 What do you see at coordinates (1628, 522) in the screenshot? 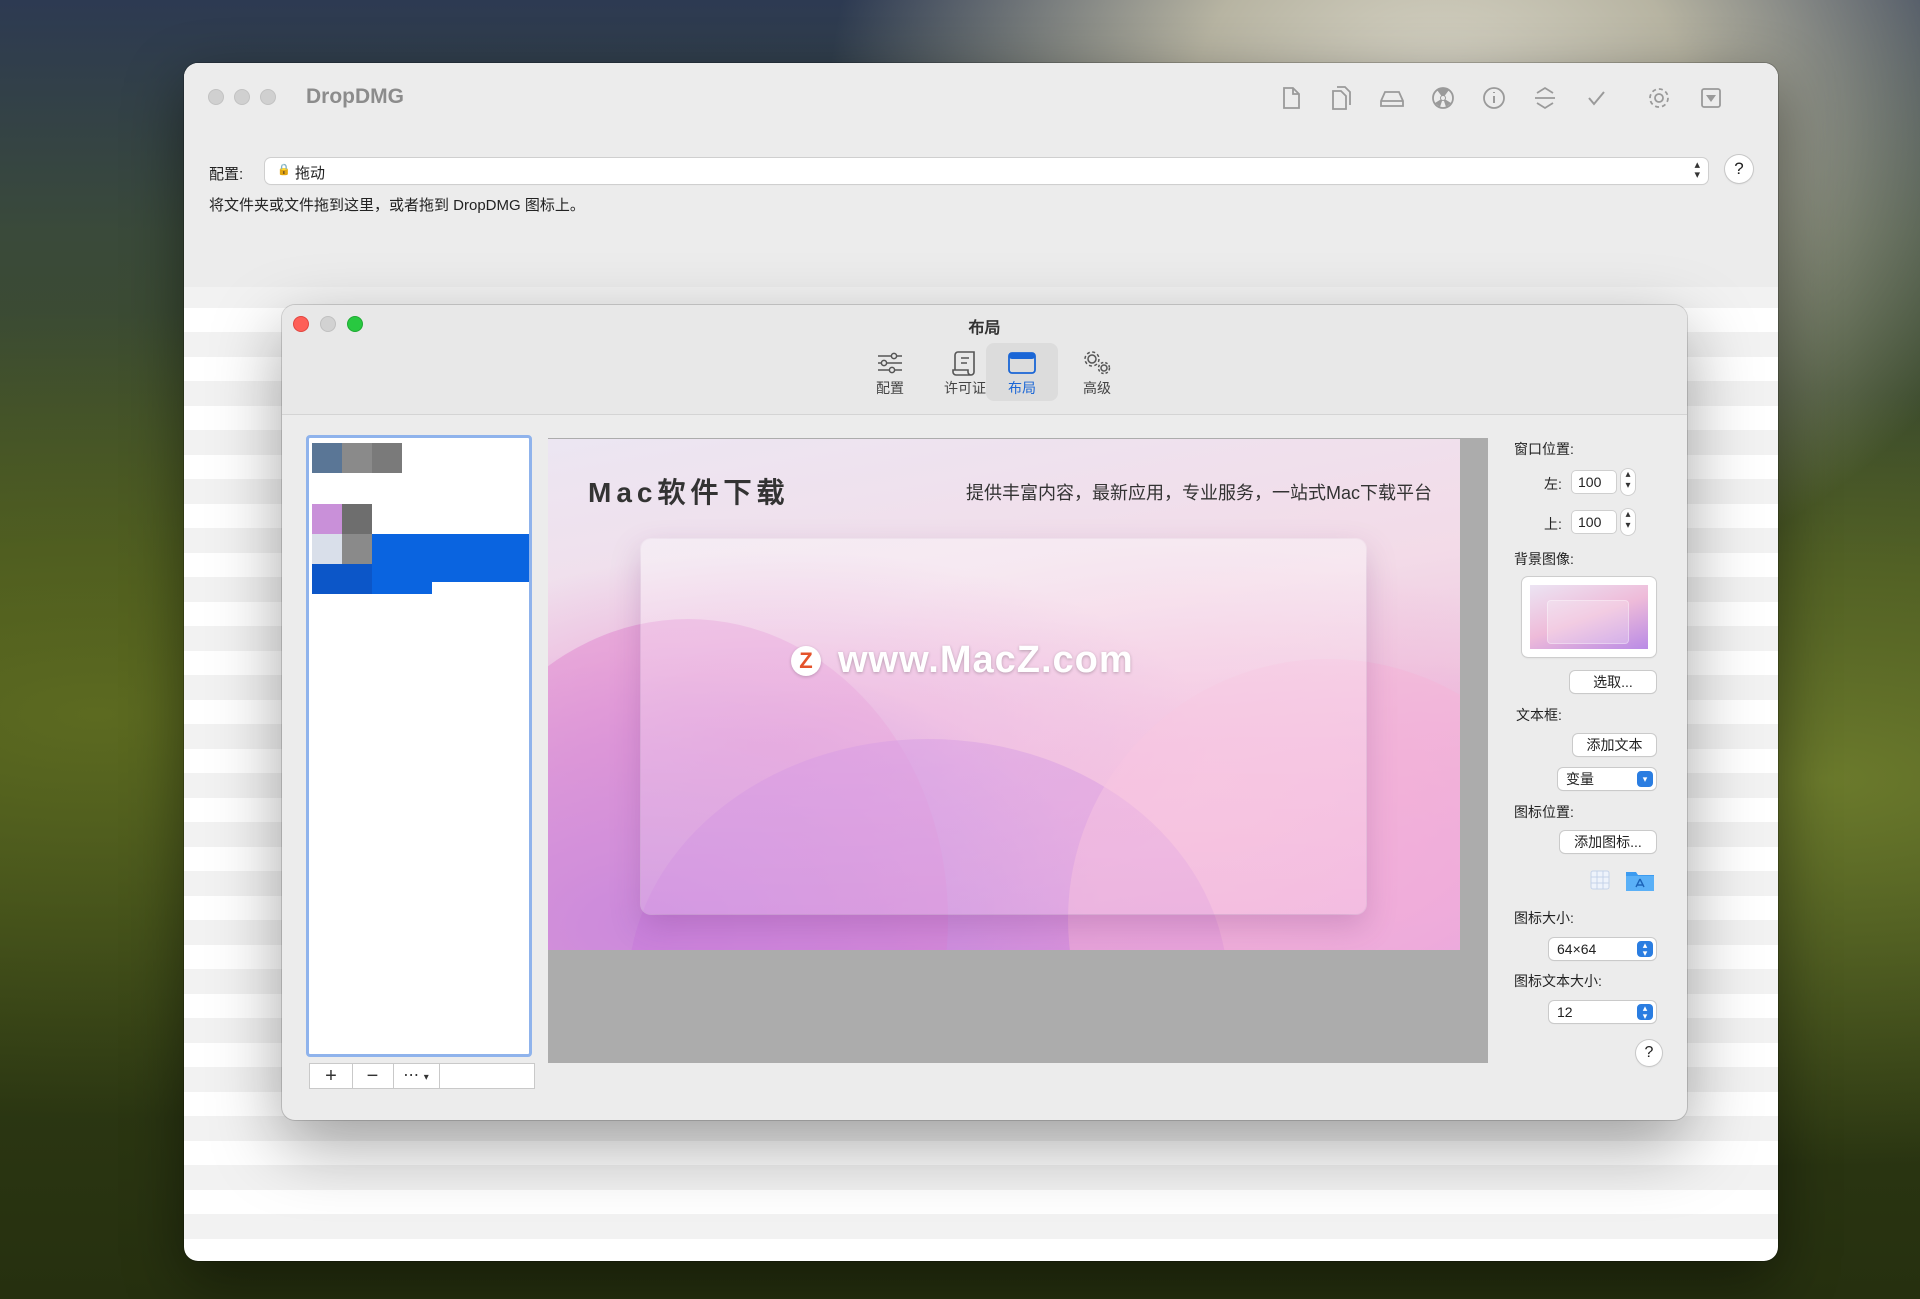
I see `top-stepper: ▴ ▾` at bounding box center [1628, 522].